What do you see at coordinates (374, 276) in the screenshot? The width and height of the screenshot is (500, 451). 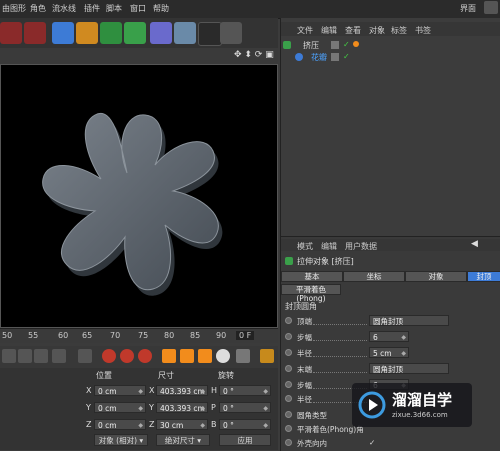 I see `tab-coord: 坐标` at bounding box center [374, 276].